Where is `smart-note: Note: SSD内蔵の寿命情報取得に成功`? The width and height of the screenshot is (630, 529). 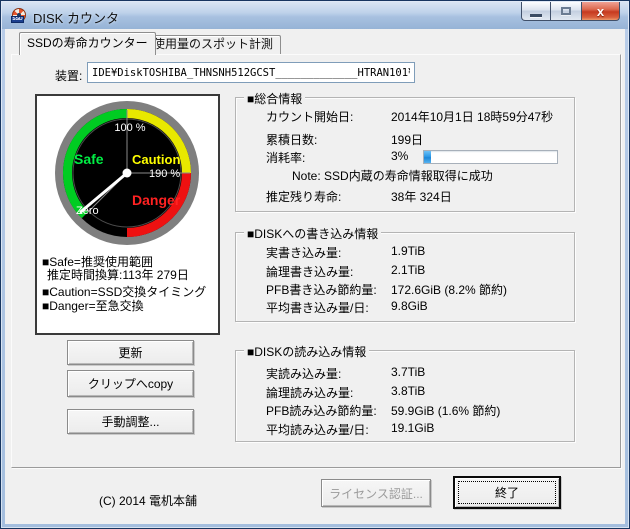 smart-note: Note: SSD内蔵の寿命情報取得に成功 is located at coordinates (392, 176).